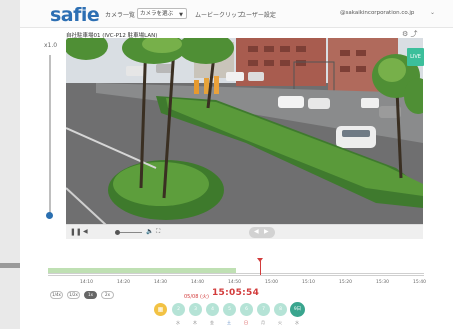  I want to click on safie-logo: safie, so click(75, 15).